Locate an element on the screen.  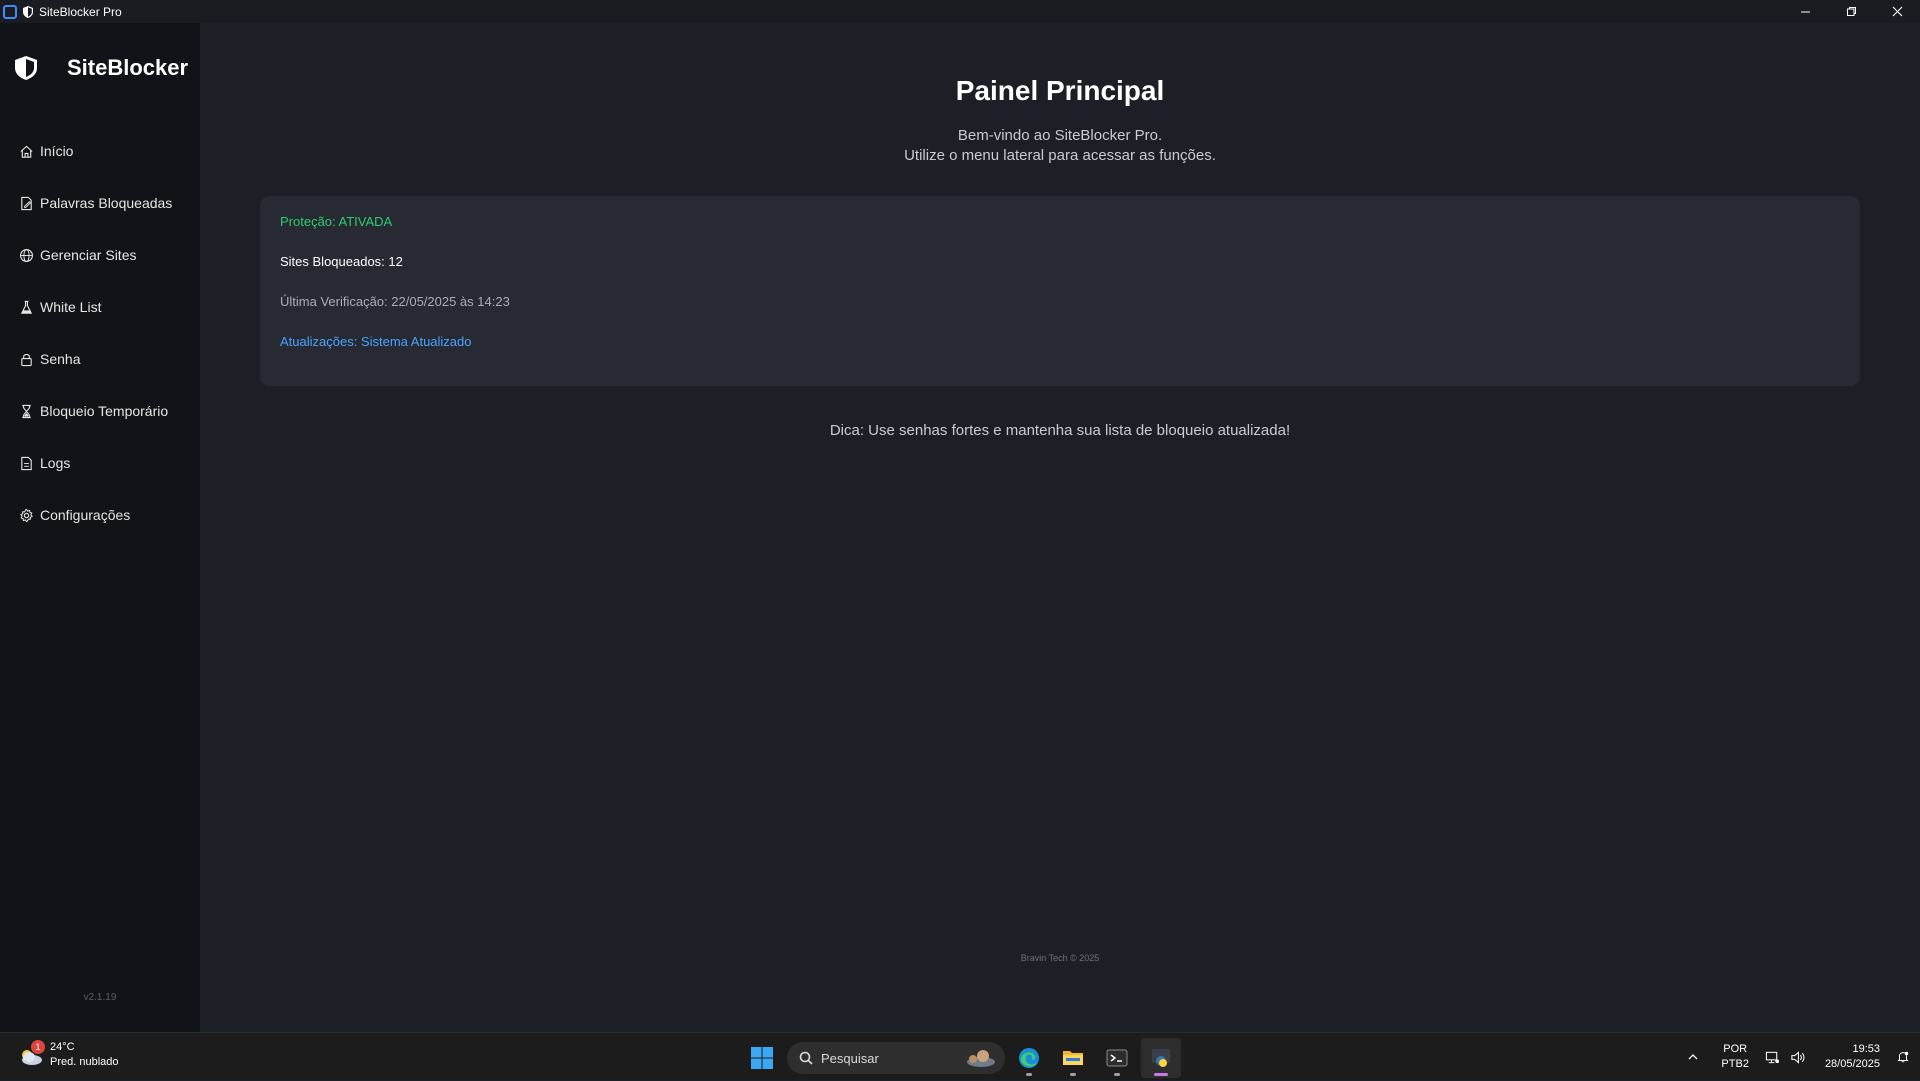
updates-status: Atualizações: Sistema Atualizado is located at coordinates (376, 341).